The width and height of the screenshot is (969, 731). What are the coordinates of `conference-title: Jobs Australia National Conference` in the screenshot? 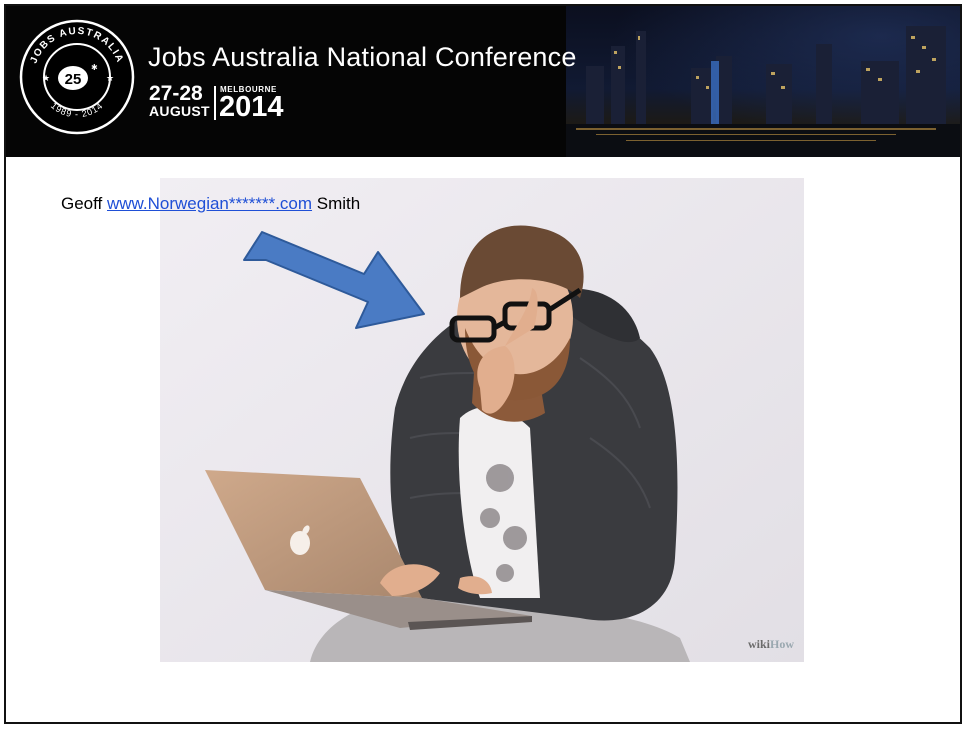 It's located at (362, 57).